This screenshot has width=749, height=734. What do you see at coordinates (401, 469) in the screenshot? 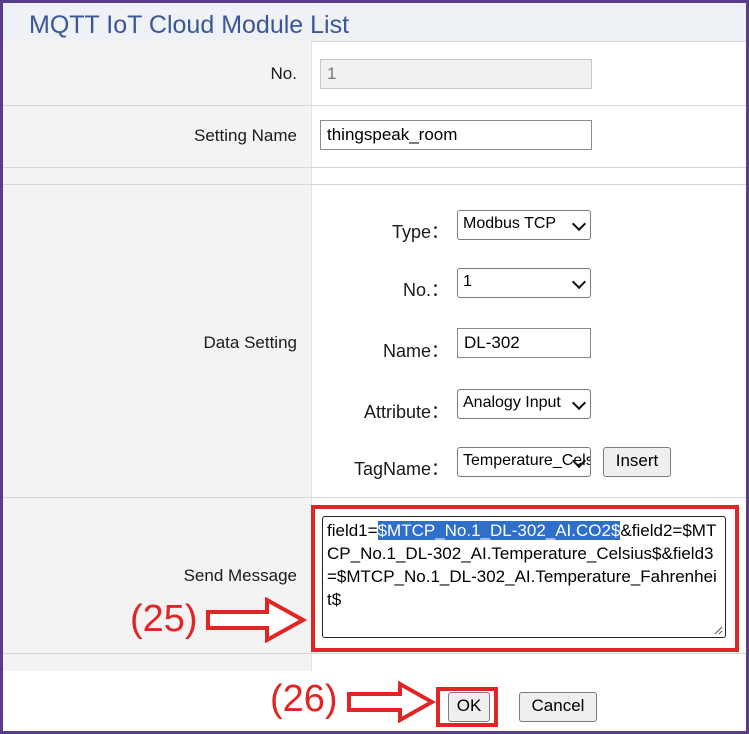
I see `tagname-label: TagName：` at bounding box center [401, 469].